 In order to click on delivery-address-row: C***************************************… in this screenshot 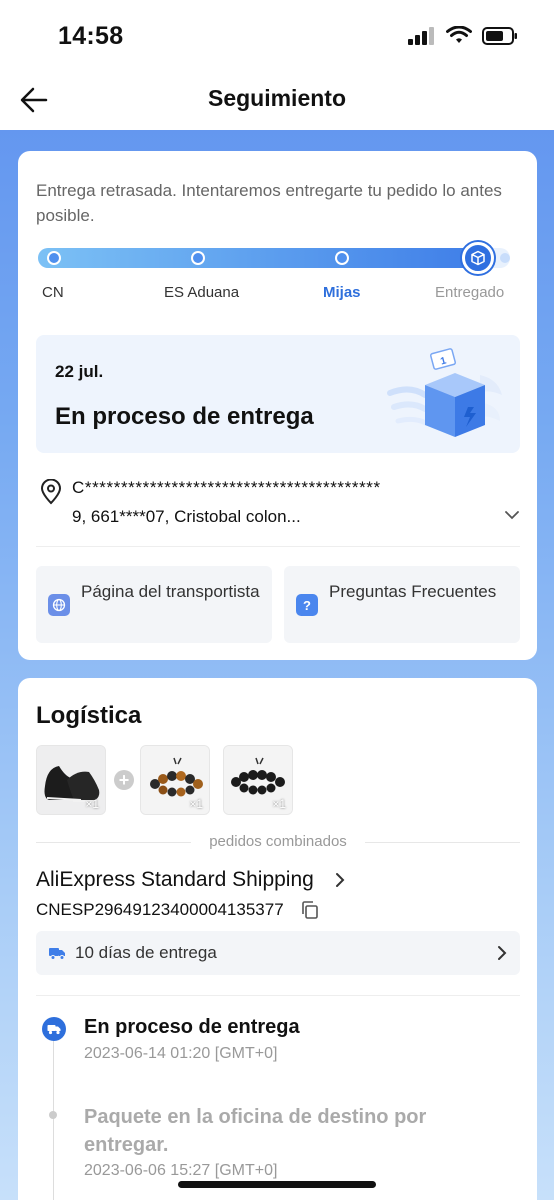, I will do `click(278, 510)`.